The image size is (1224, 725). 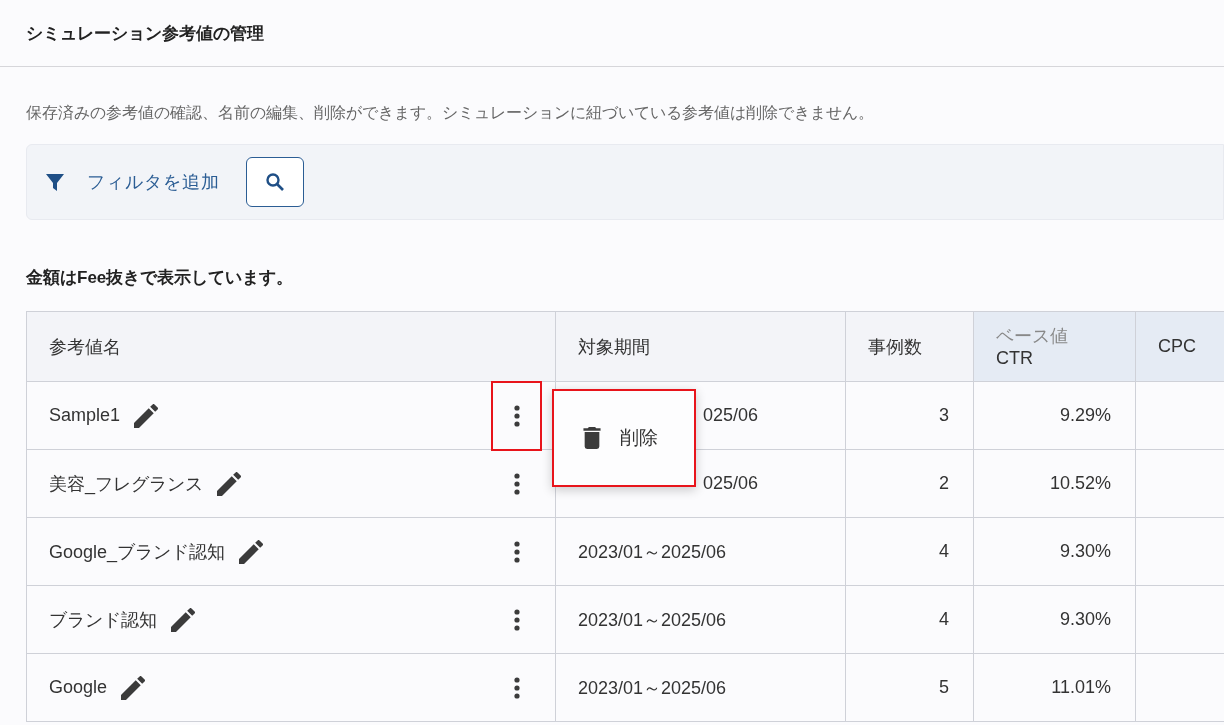 What do you see at coordinates (910, 688) in the screenshot?
I see `table-cell: 5` at bounding box center [910, 688].